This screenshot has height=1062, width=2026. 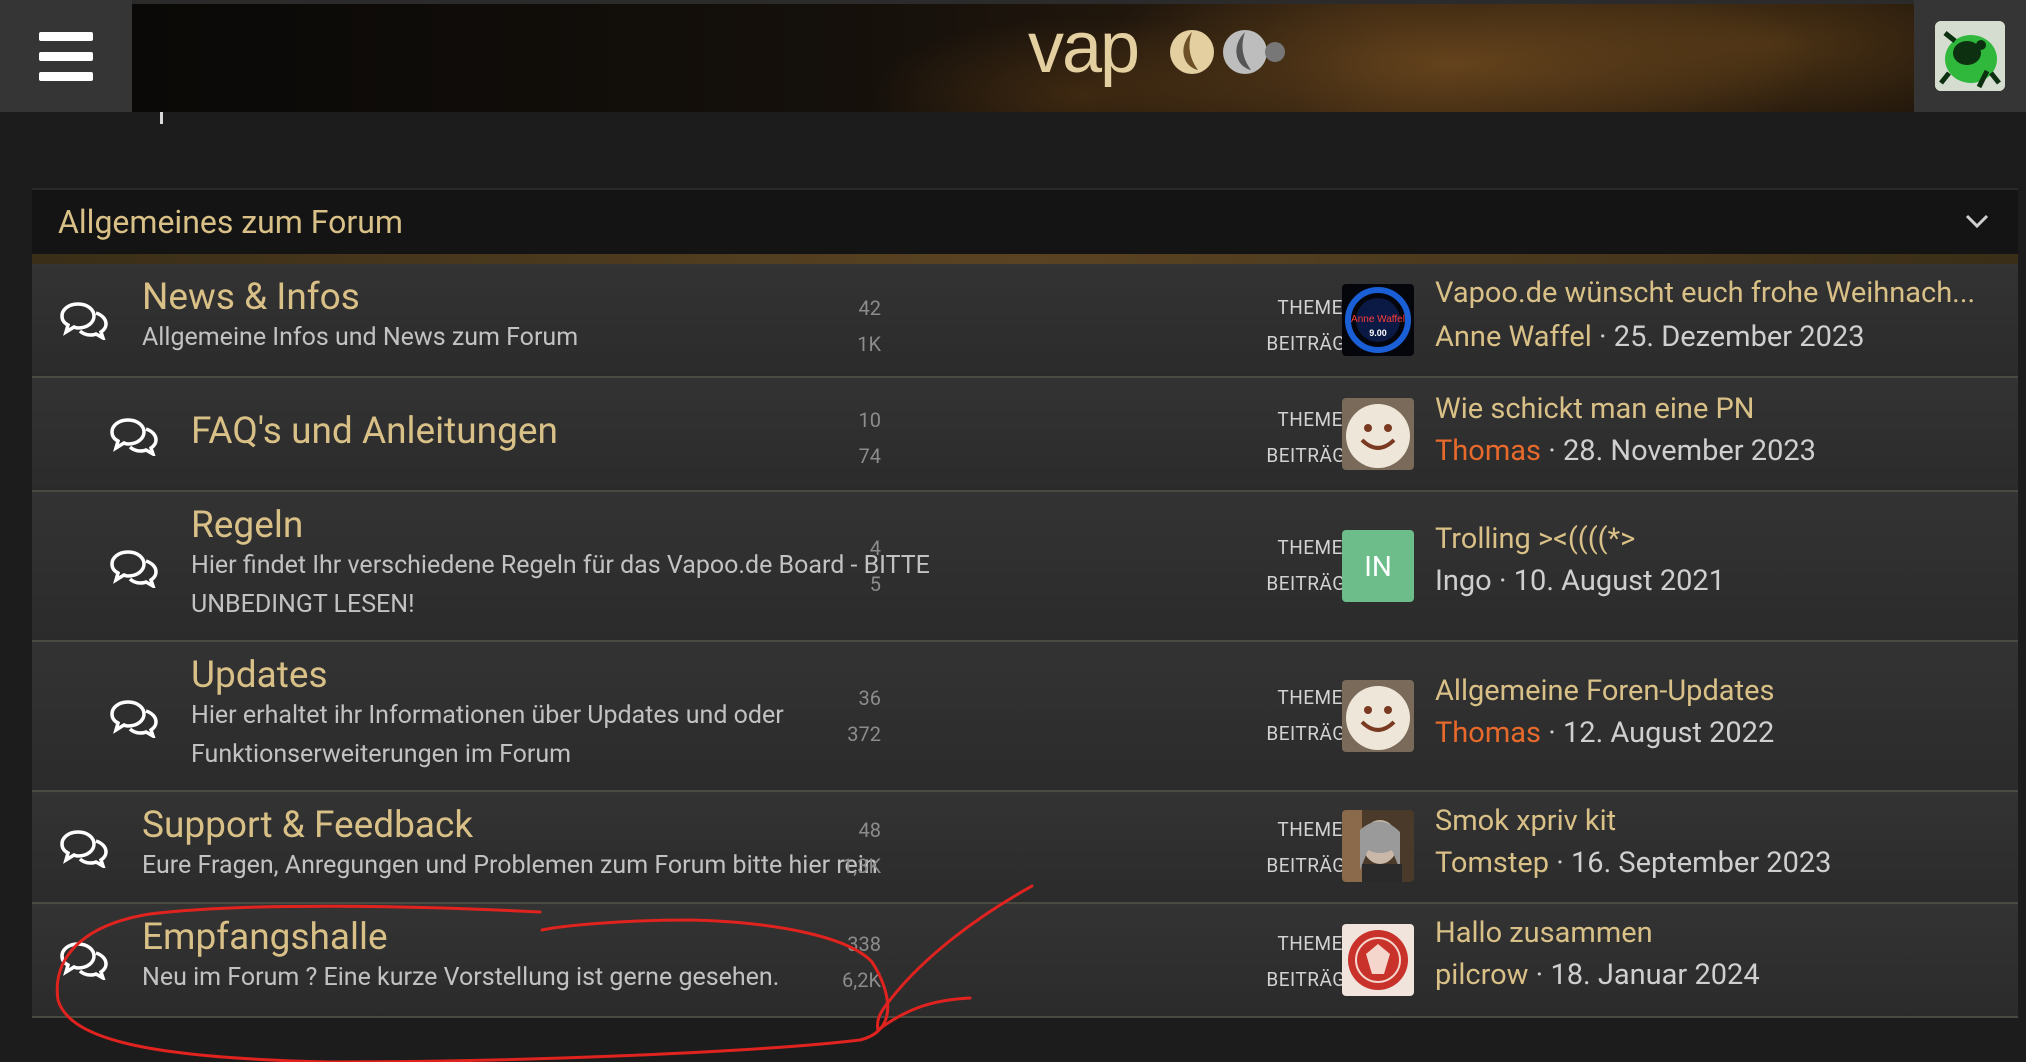 I want to click on last-post-date: 28. November 2023, so click(x=1689, y=451).